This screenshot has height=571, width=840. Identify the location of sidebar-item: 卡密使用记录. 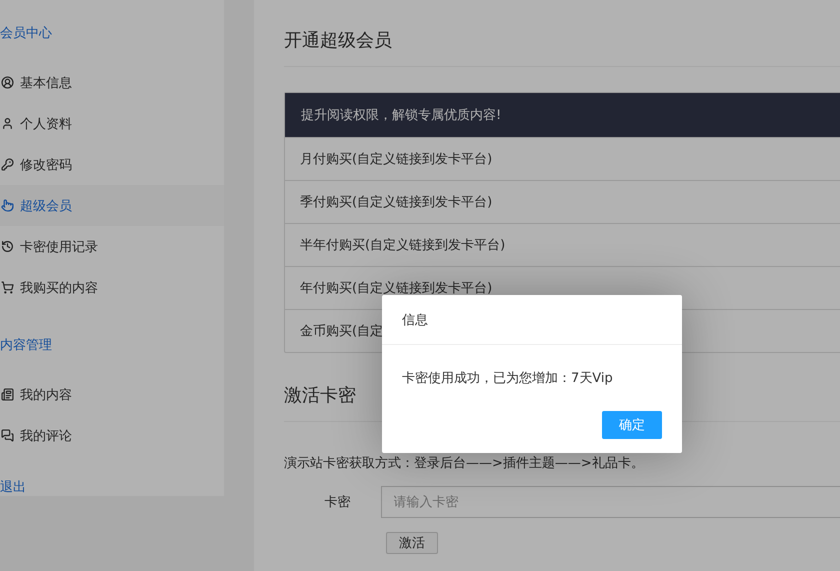
(112, 246).